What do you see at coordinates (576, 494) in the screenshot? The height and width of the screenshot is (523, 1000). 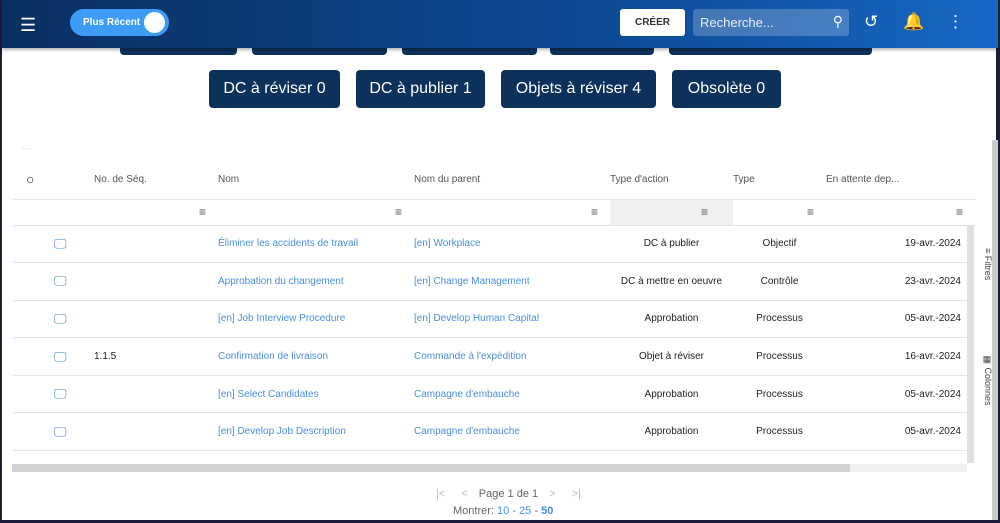 I see `last-page-icon: >|` at bounding box center [576, 494].